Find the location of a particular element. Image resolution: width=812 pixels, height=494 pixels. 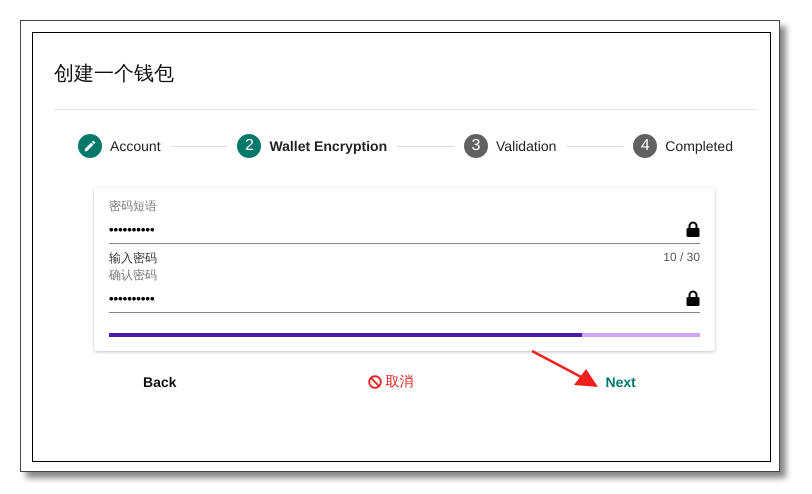

pencil-icon is located at coordinates (90, 146).